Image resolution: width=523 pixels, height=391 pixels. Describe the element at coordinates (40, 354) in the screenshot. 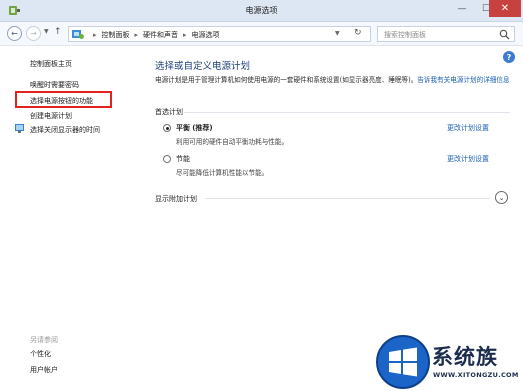

I see `sidebar-item-personalization: 个性化` at that location.